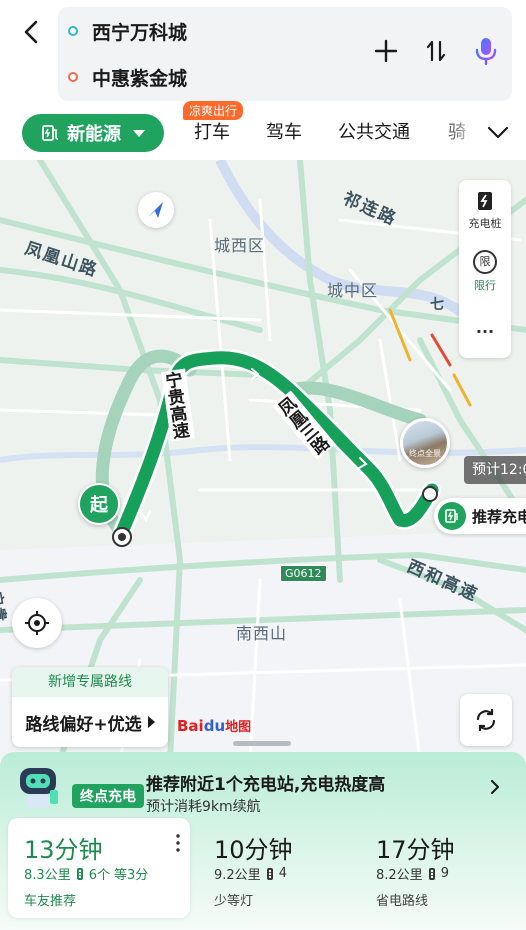 This screenshot has height=930, width=526. Describe the element at coordinates (203, 807) in the screenshot. I see `charging-range-info: 预计消耗9km续航` at that location.